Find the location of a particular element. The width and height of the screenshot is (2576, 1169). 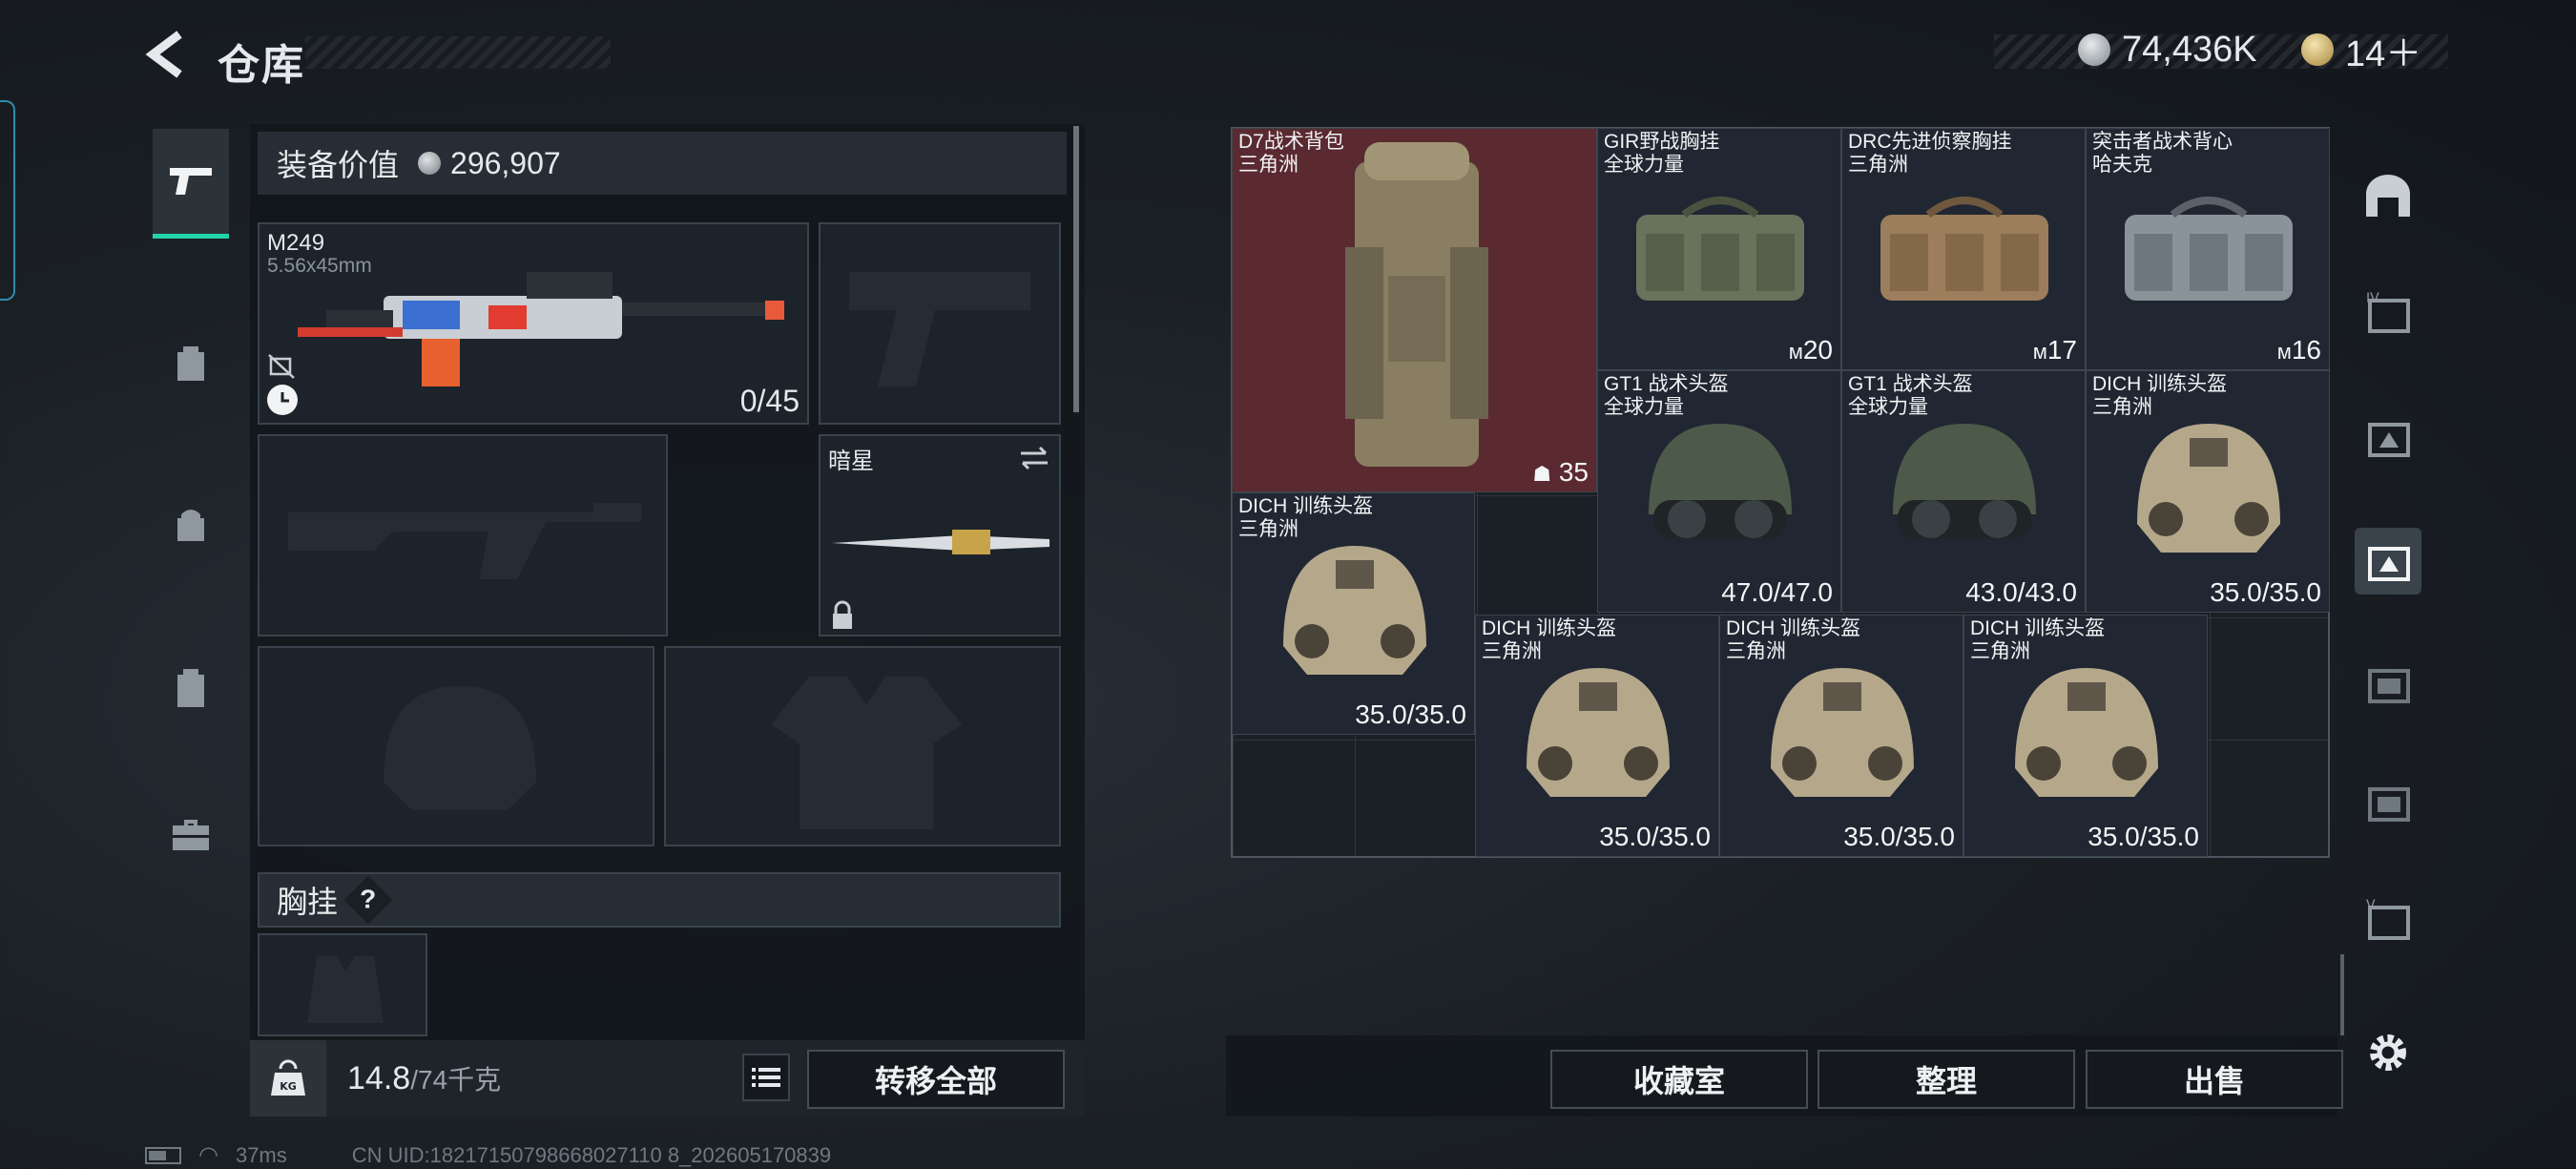

weapon-ammo: 0/45 is located at coordinates (769, 401).